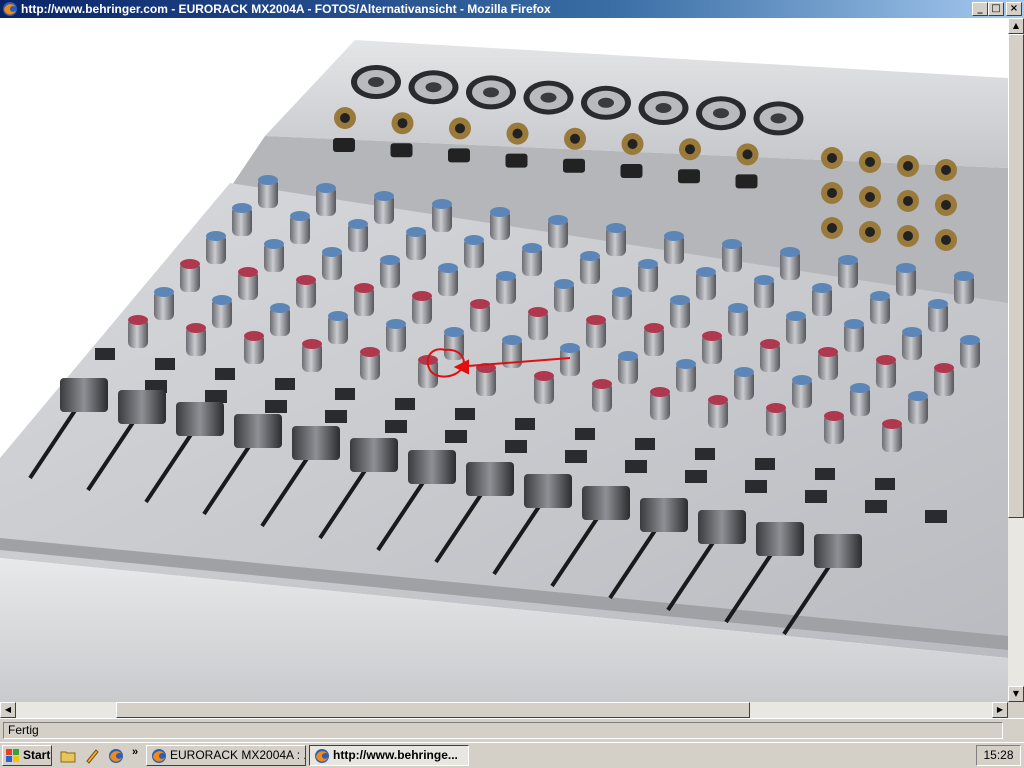  Describe the element at coordinates (135, 752) in the screenshot. I see `quicklaunch-chevron: »` at that location.